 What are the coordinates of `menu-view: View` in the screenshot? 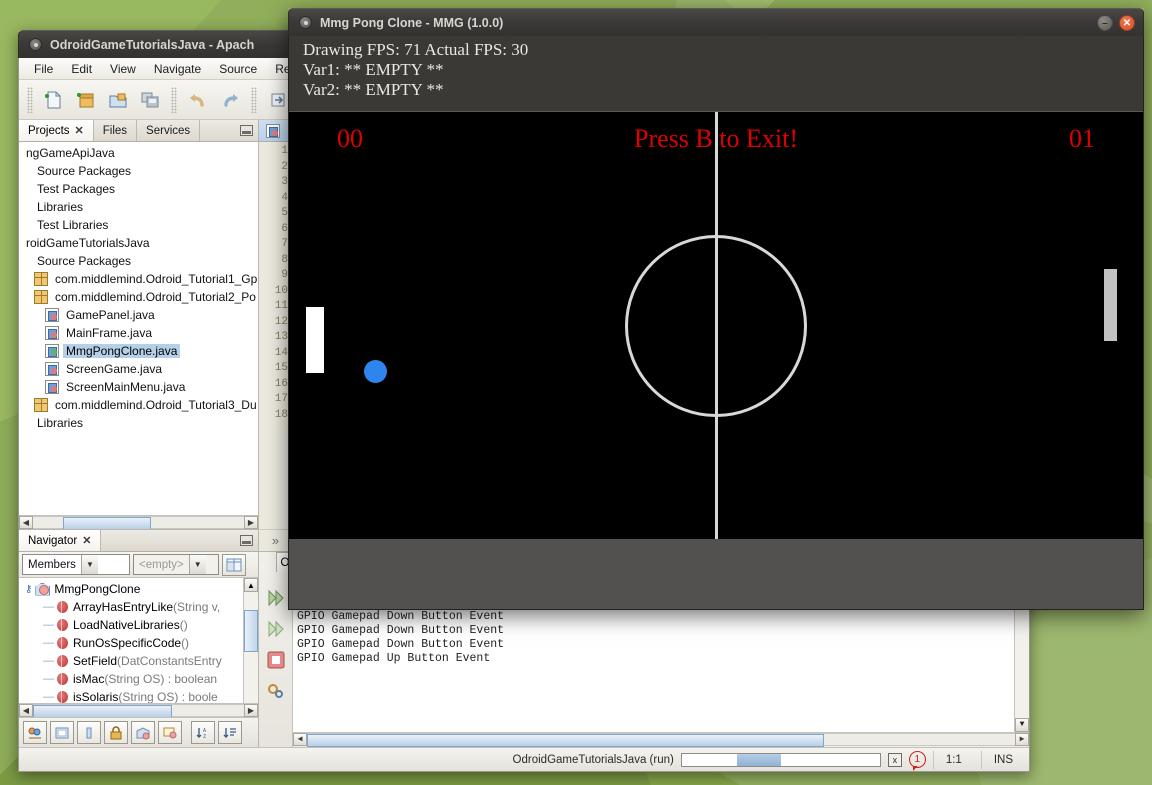 It's located at (123, 69).